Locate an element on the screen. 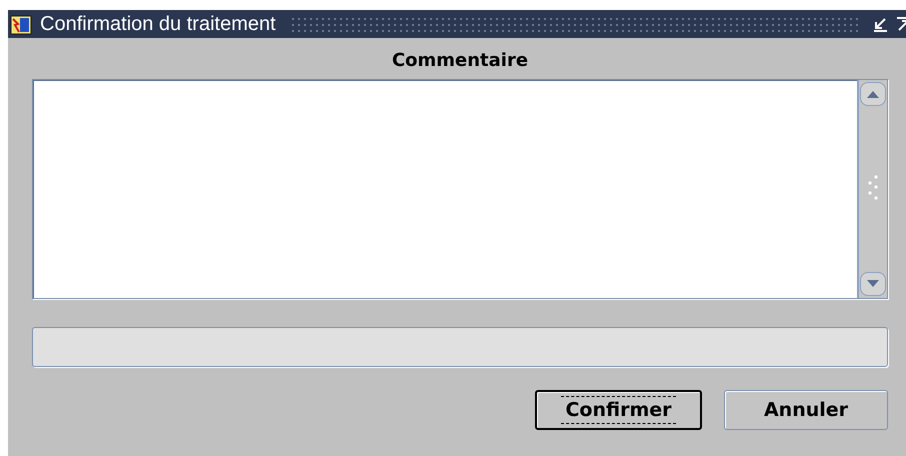 Image resolution: width=906 pixels, height=456 pixels. down-arrow-icon is located at coordinates (873, 284).